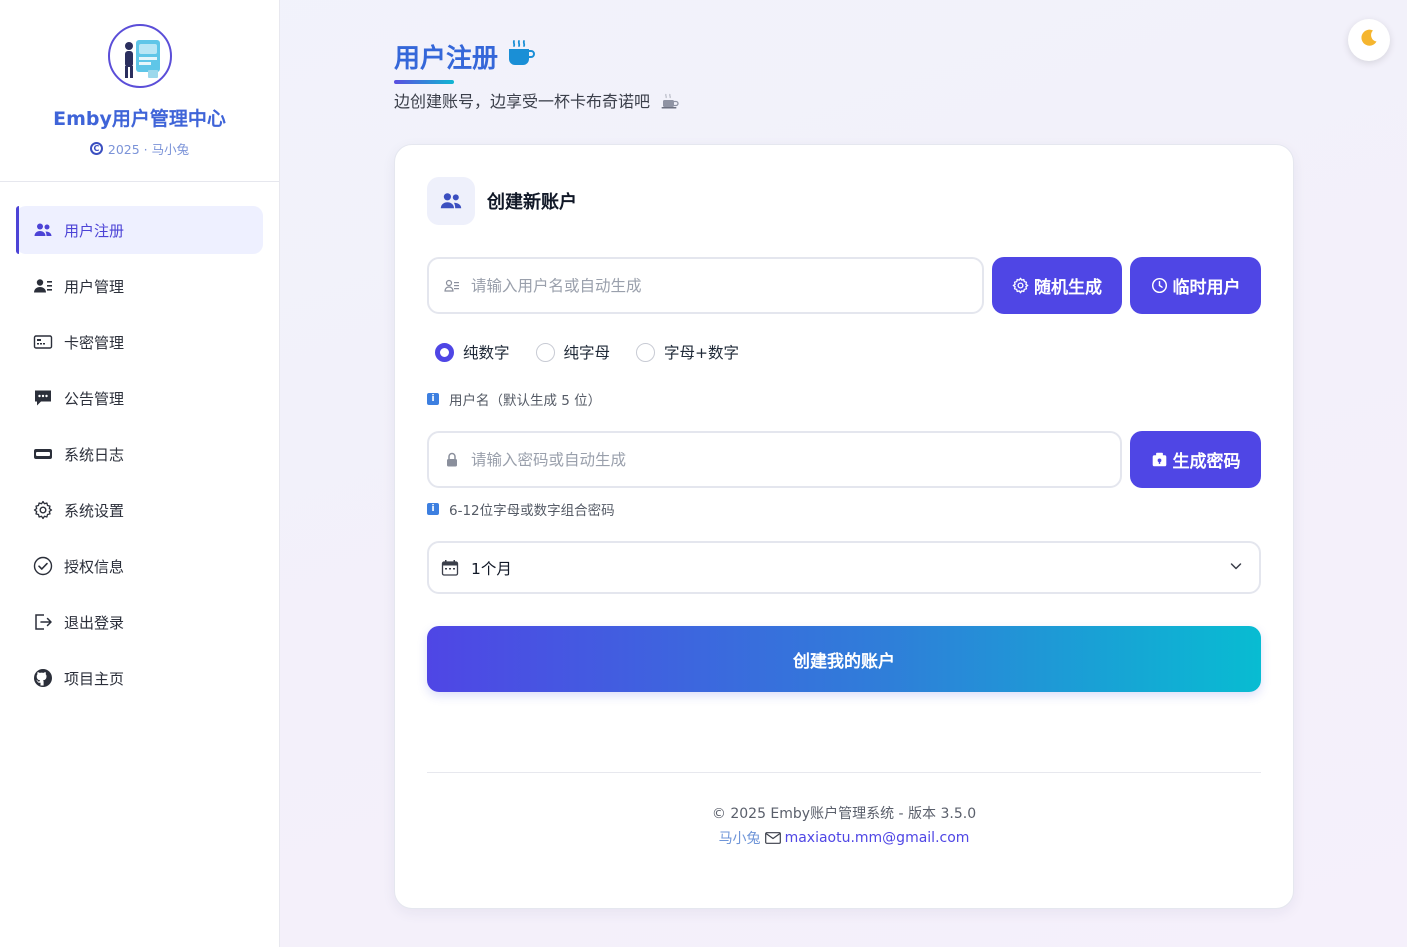  Describe the element at coordinates (139, 286) in the screenshot. I see `sidebar-item-user-management: 用户管理` at that location.